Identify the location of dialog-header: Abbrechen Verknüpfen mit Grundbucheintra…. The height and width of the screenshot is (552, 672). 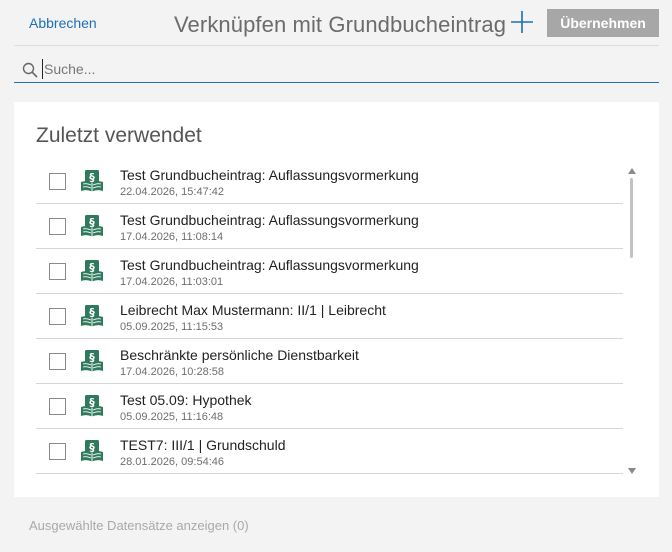
(336, 23).